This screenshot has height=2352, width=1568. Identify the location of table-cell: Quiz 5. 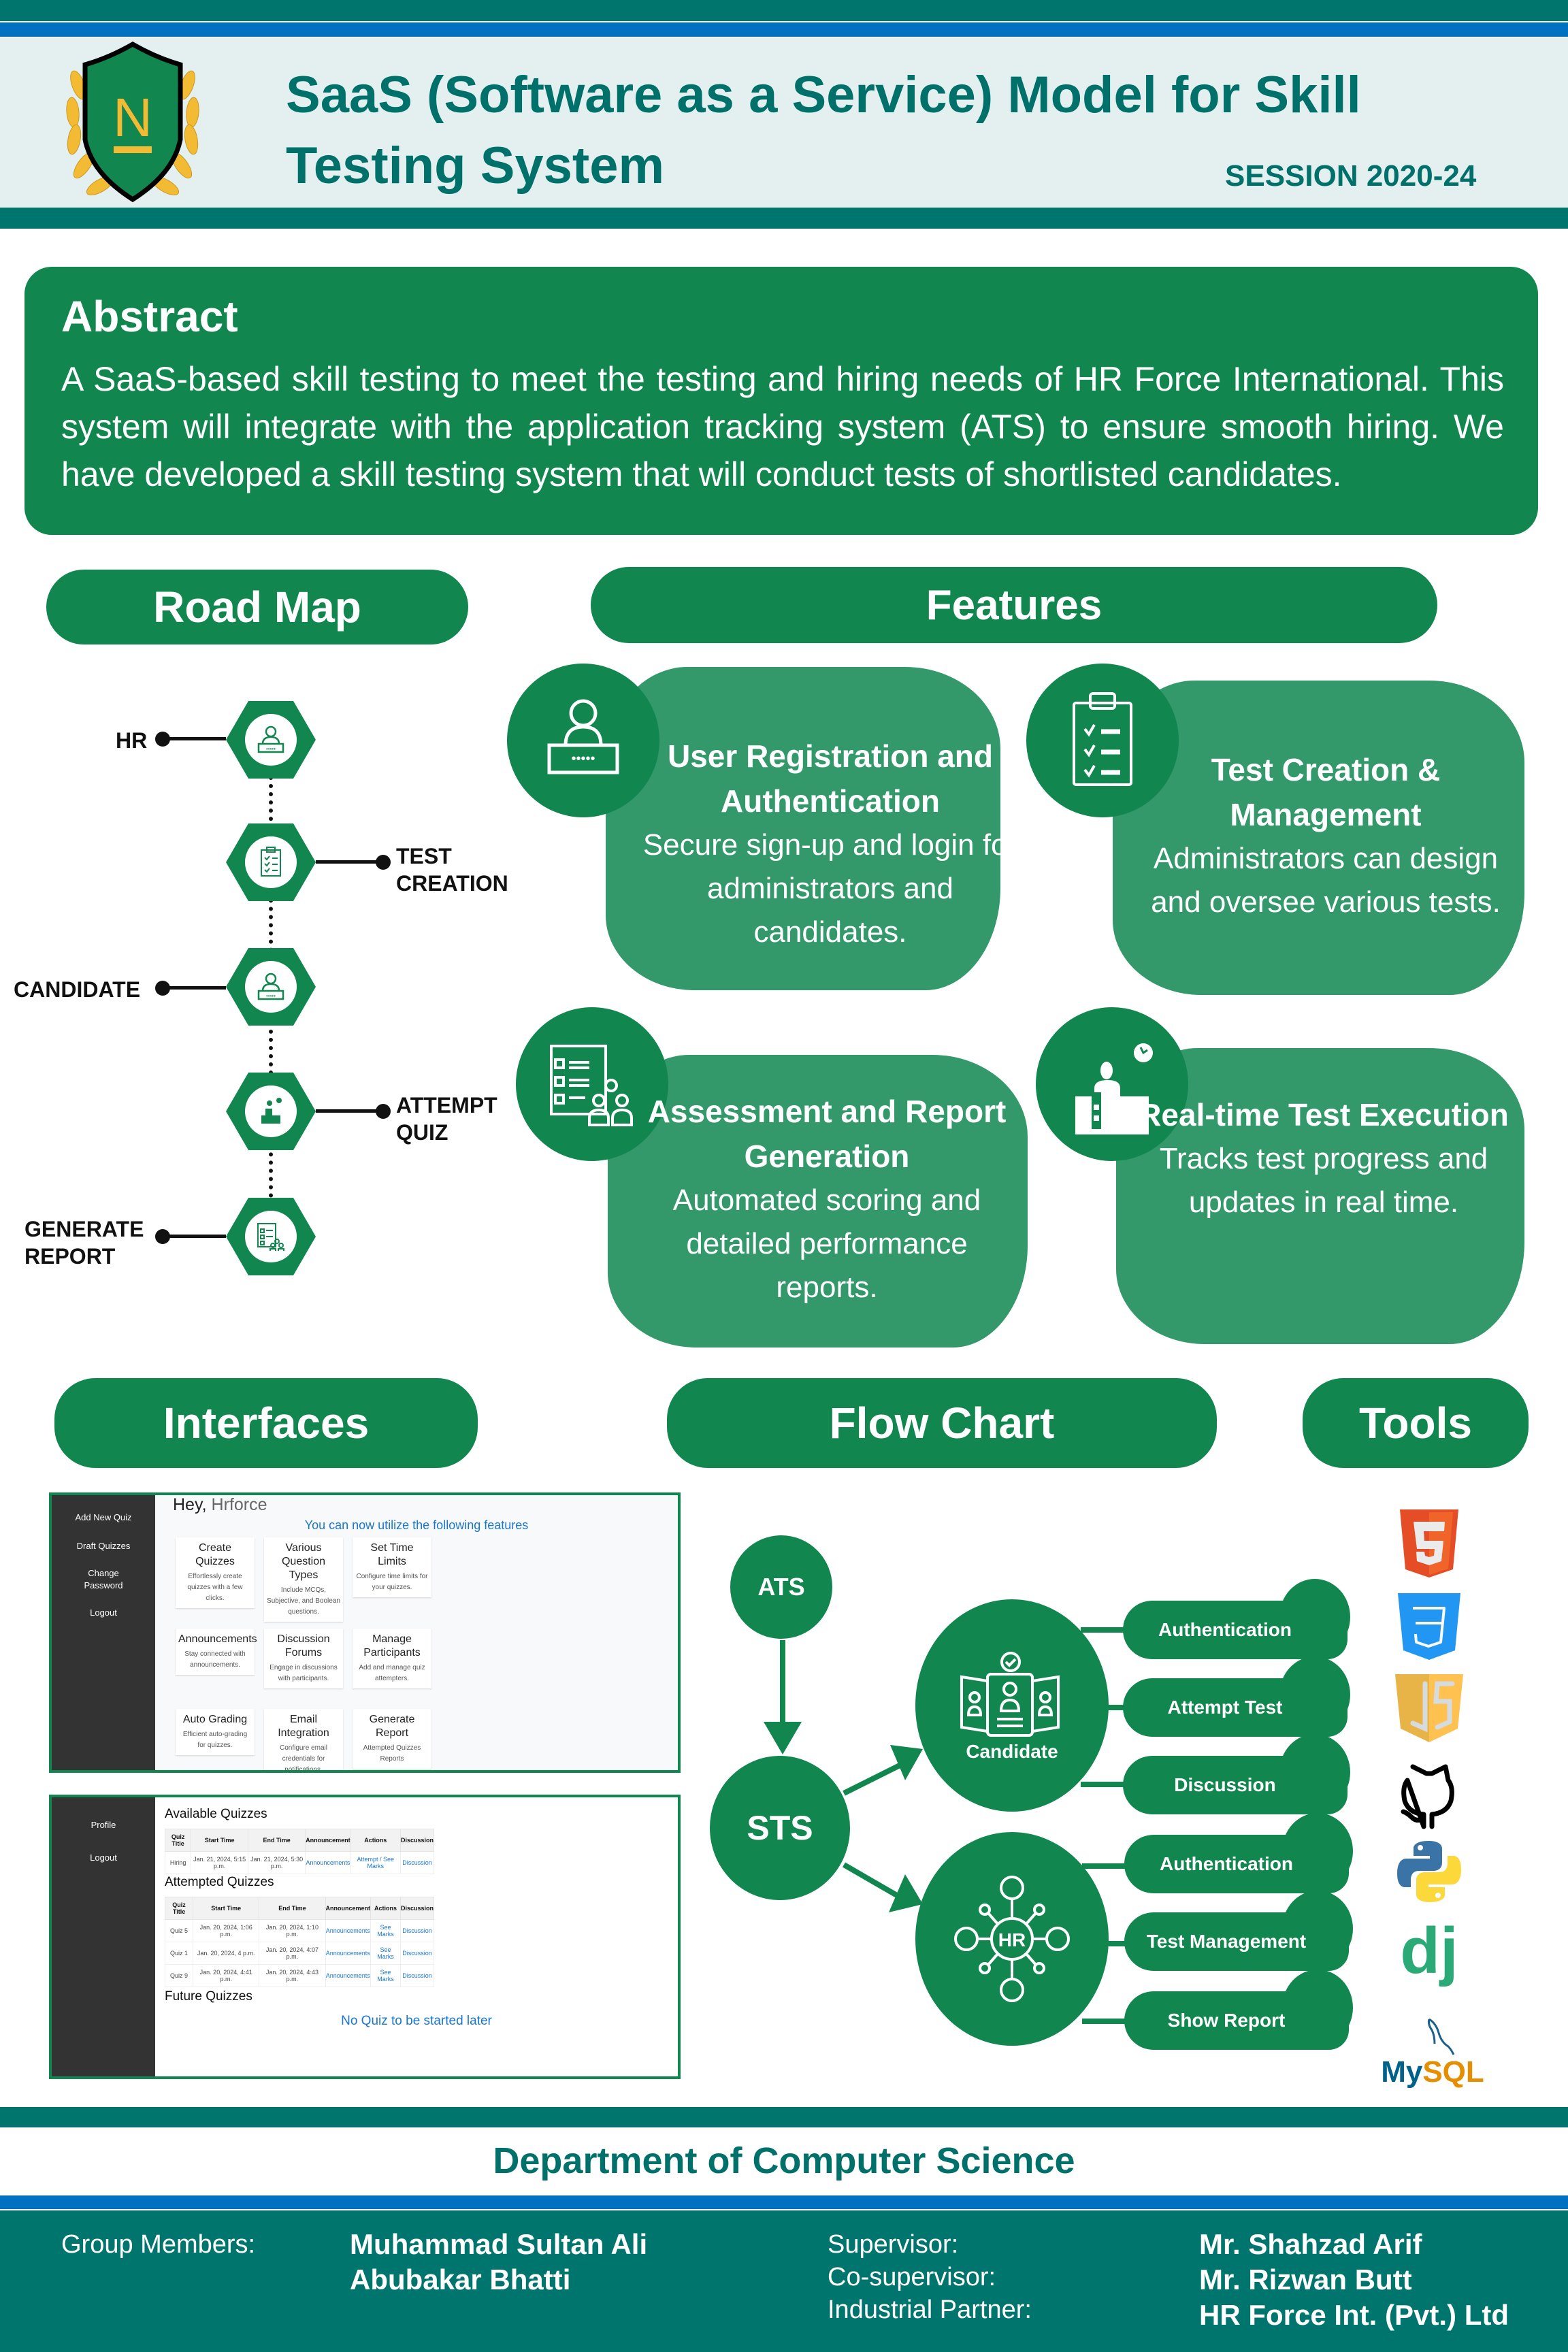
(179, 1931).